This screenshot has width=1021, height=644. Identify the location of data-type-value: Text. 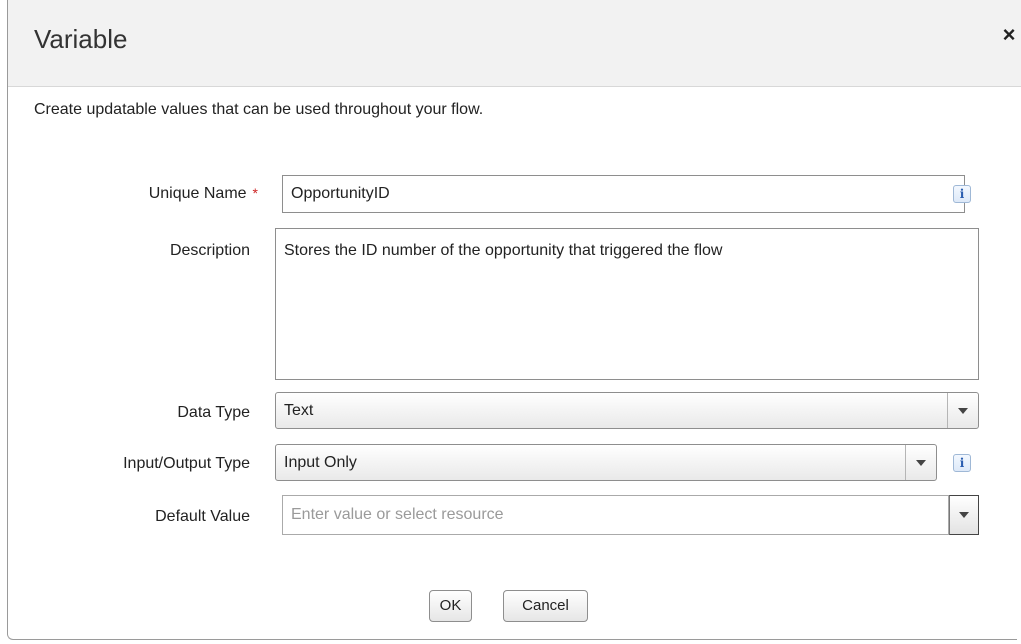
(299, 410).